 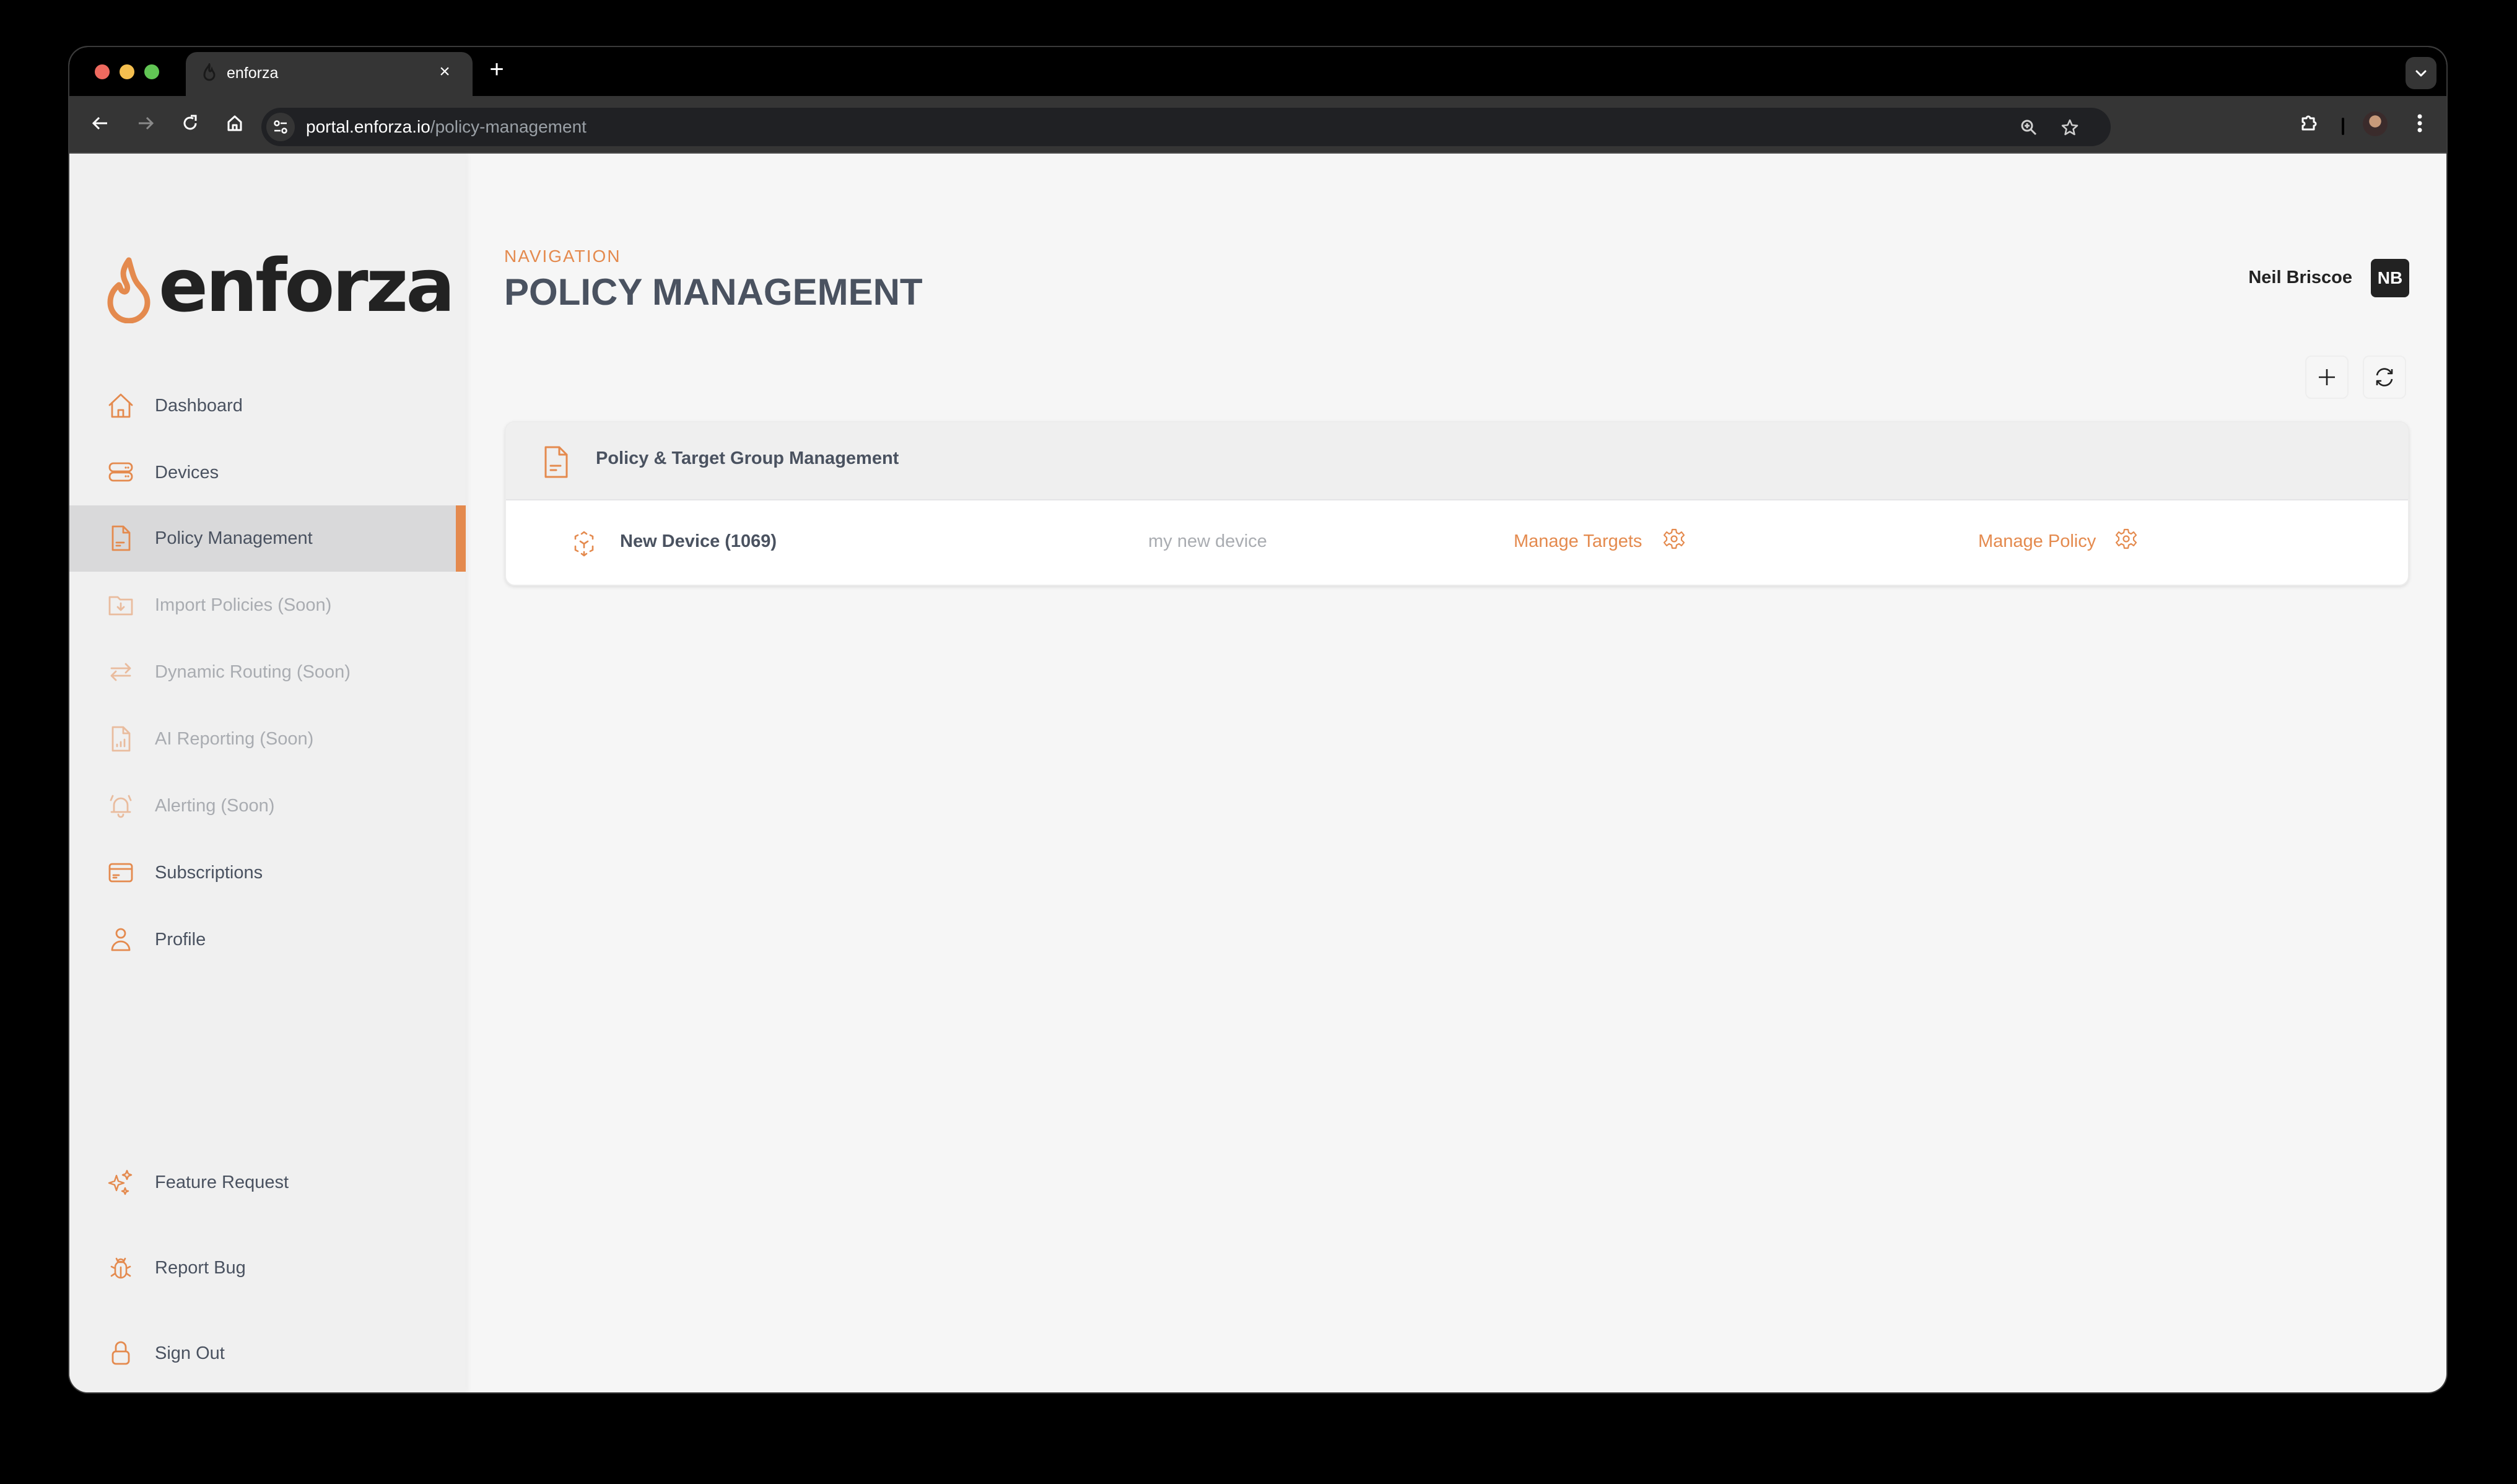 What do you see at coordinates (151, 71) in the screenshot?
I see `maximize-window-button` at bounding box center [151, 71].